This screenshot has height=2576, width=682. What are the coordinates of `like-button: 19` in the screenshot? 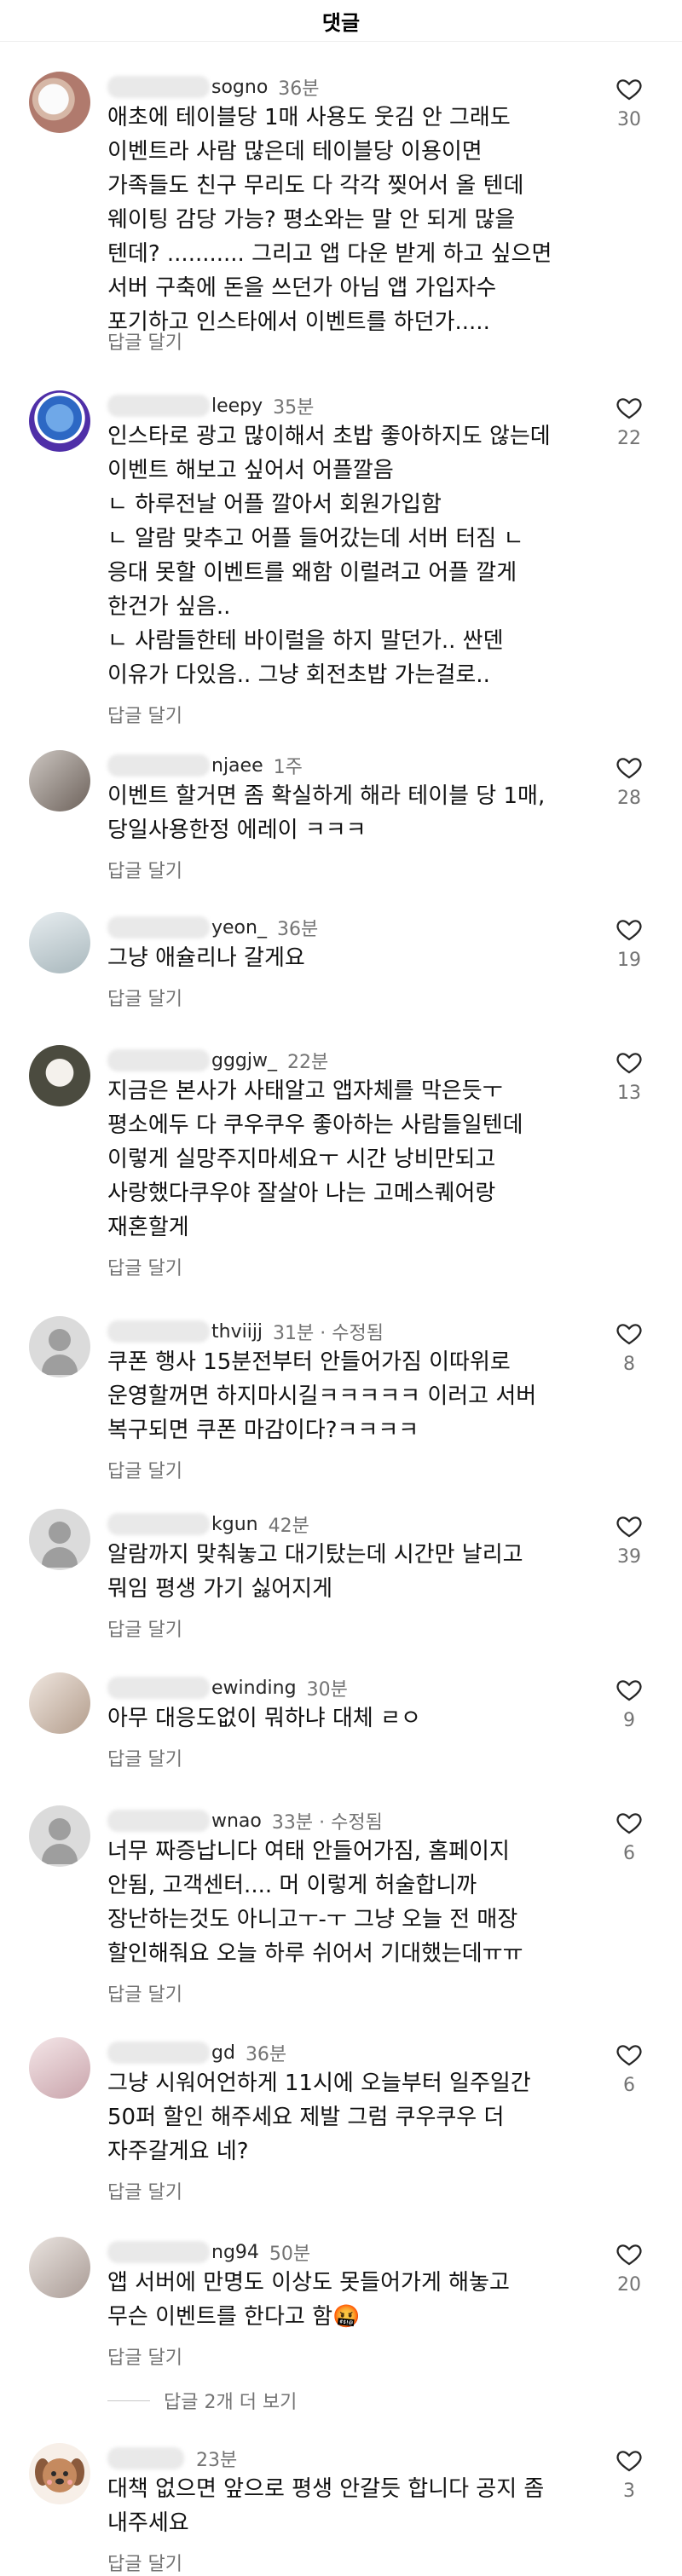 It's located at (629, 943).